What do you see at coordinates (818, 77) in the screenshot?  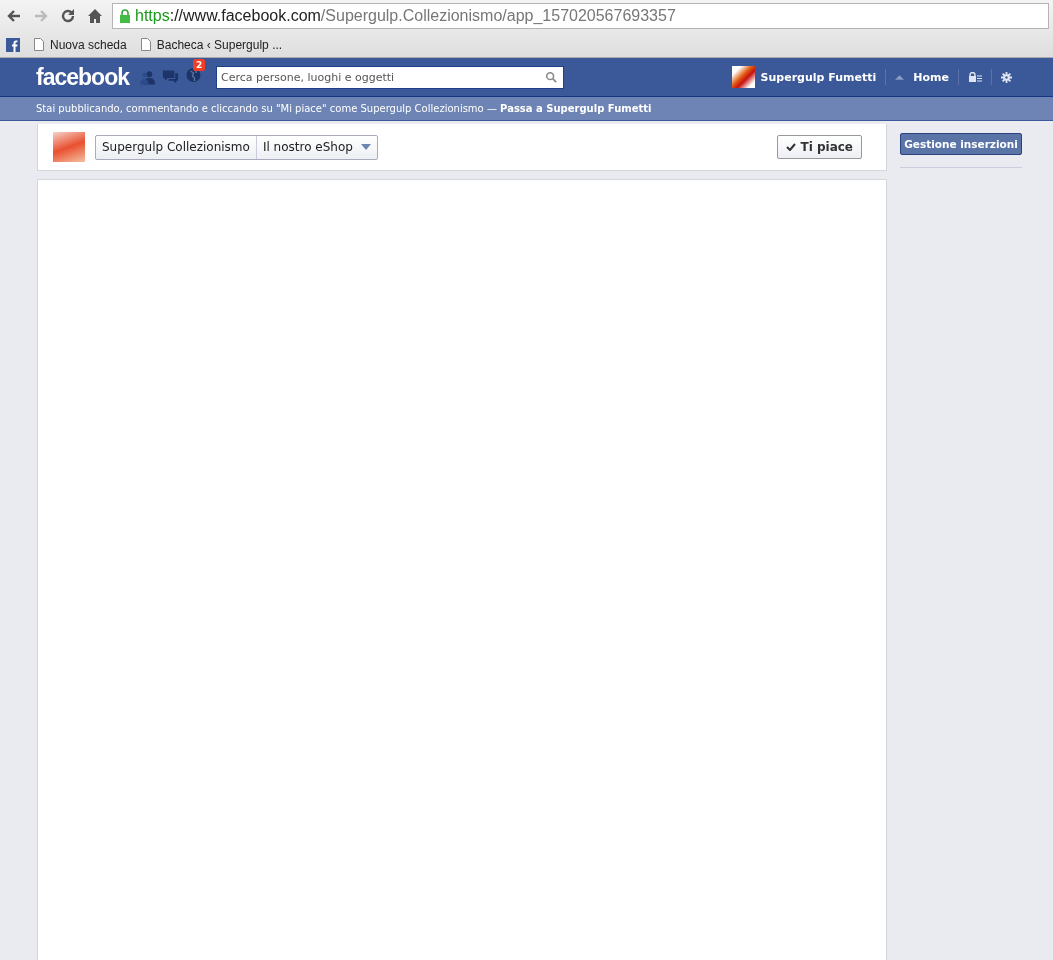 I see `profile-link: Supergulp Fumetti` at bounding box center [818, 77].